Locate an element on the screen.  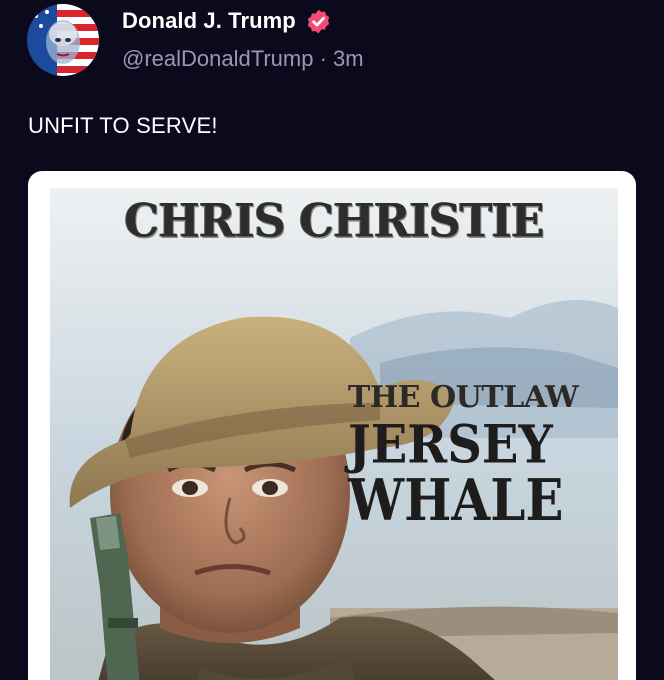
poster-tagline-line-1: THE OUTLAW is located at coordinates (463, 397).